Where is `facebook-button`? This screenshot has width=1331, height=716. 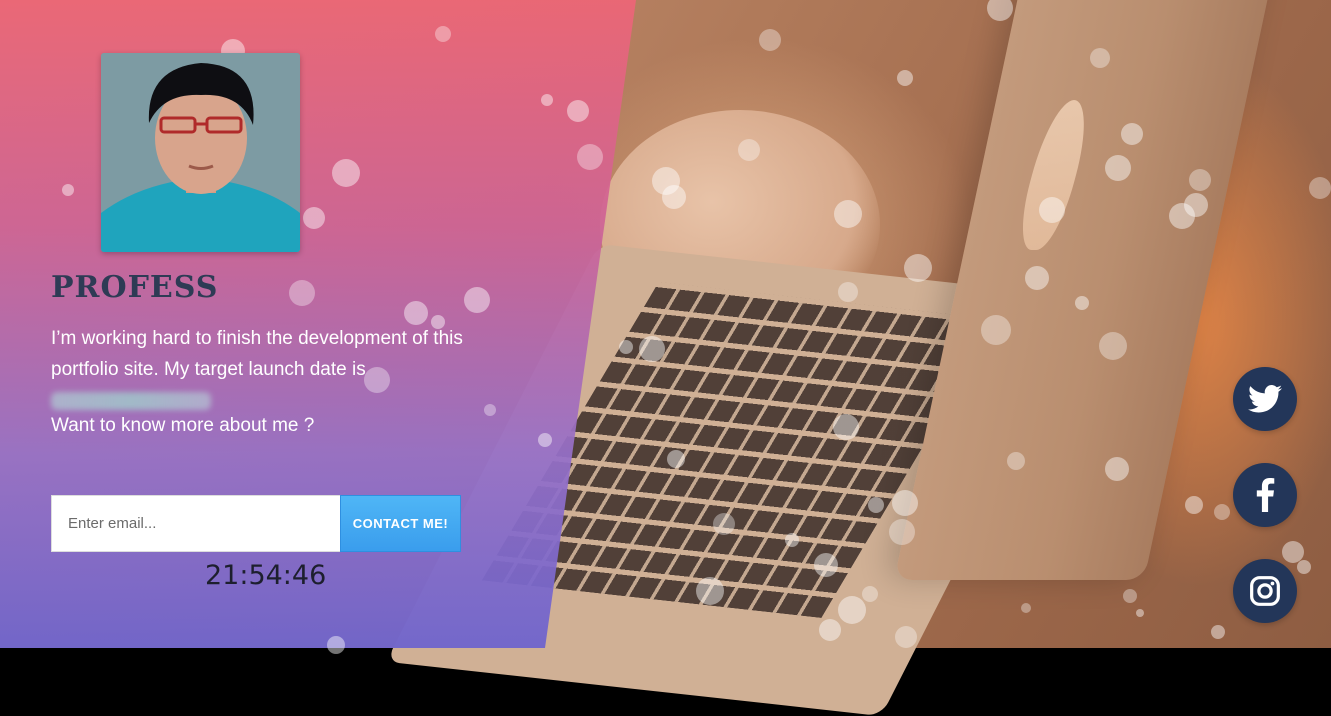
facebook-button is located at coordinates (1265, 495).